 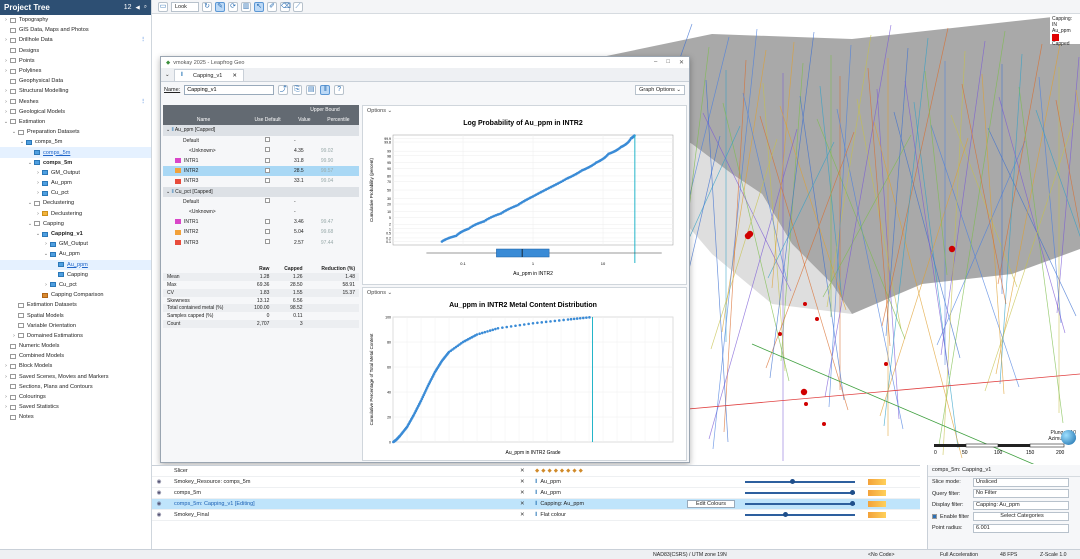 I want to click on ruler-icon: ⟋, so click(x=298, y=6).